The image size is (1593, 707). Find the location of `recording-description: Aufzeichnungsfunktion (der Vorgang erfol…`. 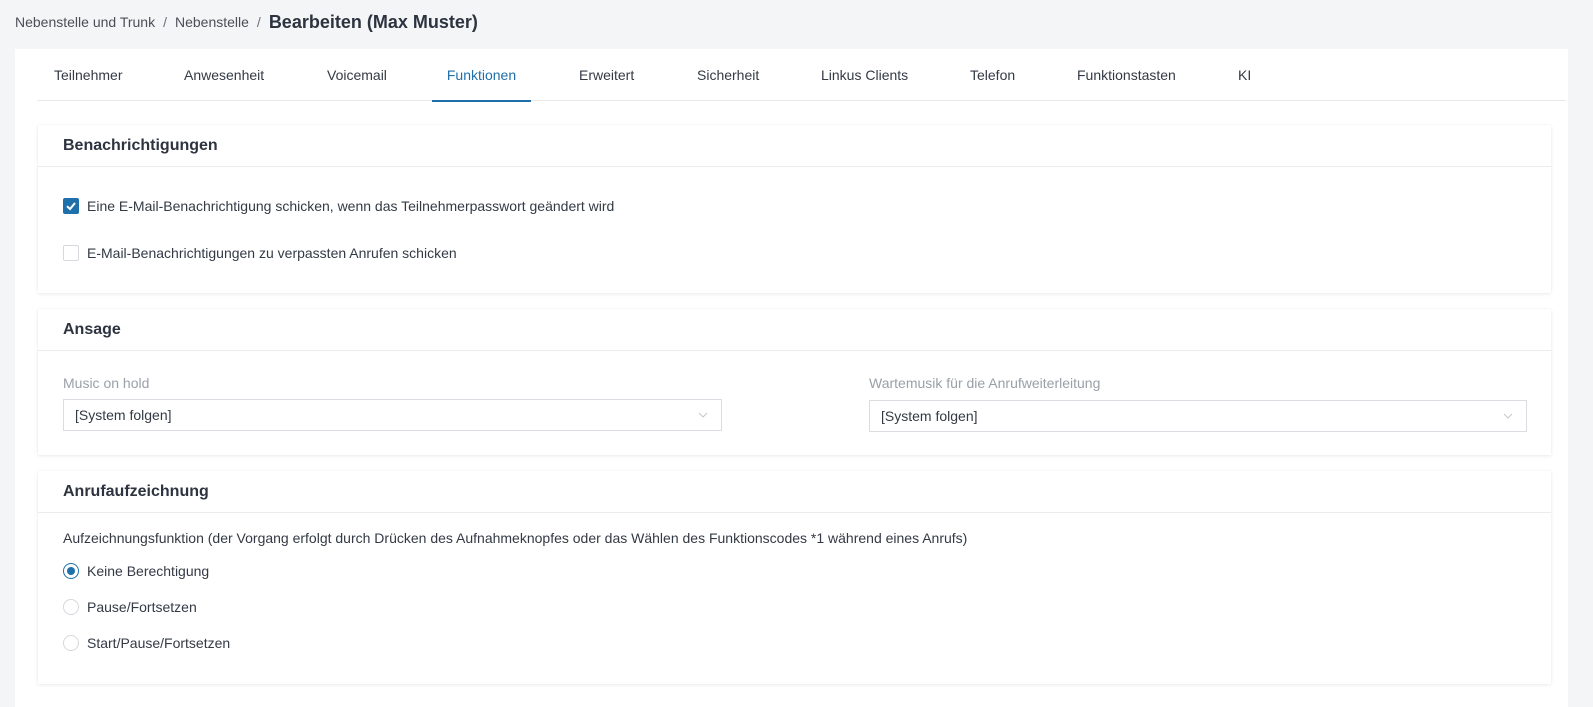

recording-description: Aufzeichnungsfunktion (der Vorgang erfol… is located at coordinates (515, 538).